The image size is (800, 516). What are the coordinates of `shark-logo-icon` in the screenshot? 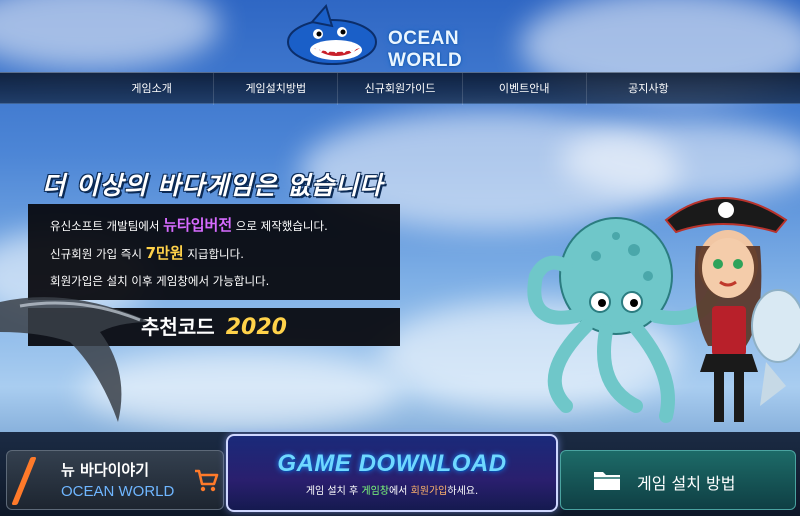 It's located at (332, 34).